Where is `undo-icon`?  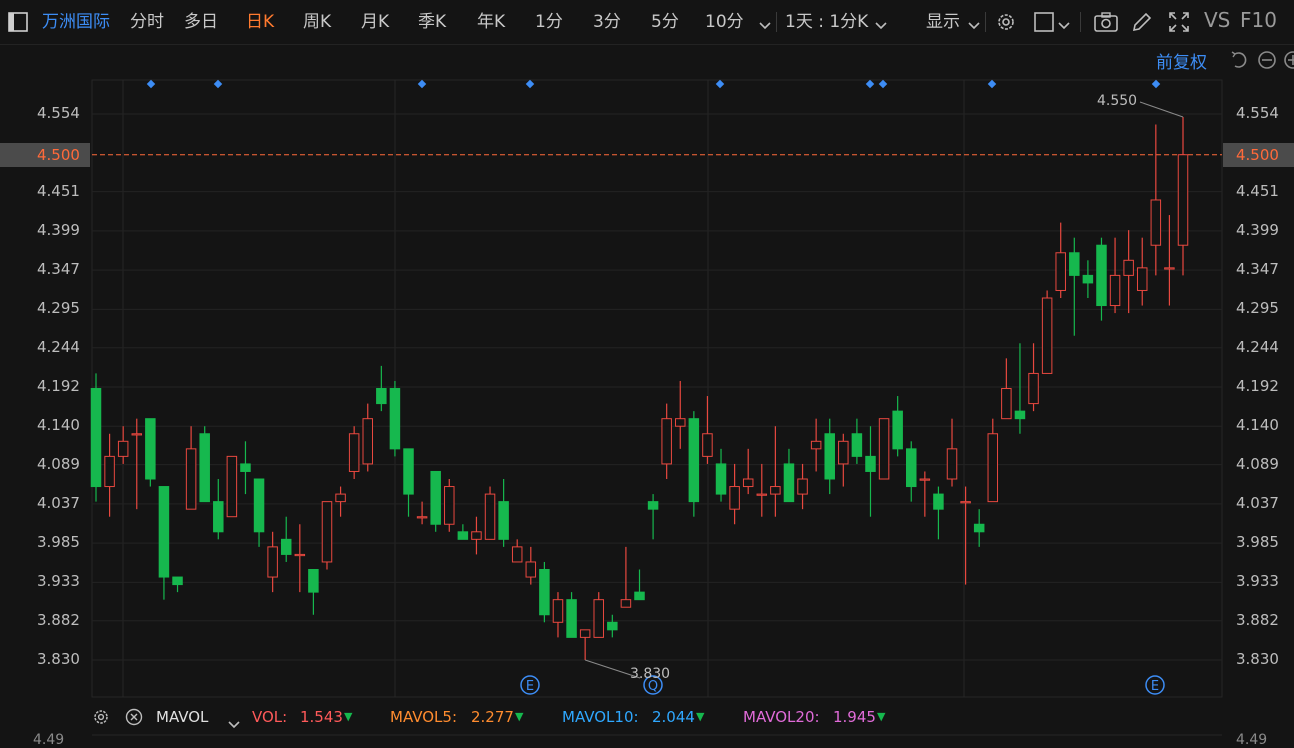 undo-icon is located at coordinates (1238, 62).